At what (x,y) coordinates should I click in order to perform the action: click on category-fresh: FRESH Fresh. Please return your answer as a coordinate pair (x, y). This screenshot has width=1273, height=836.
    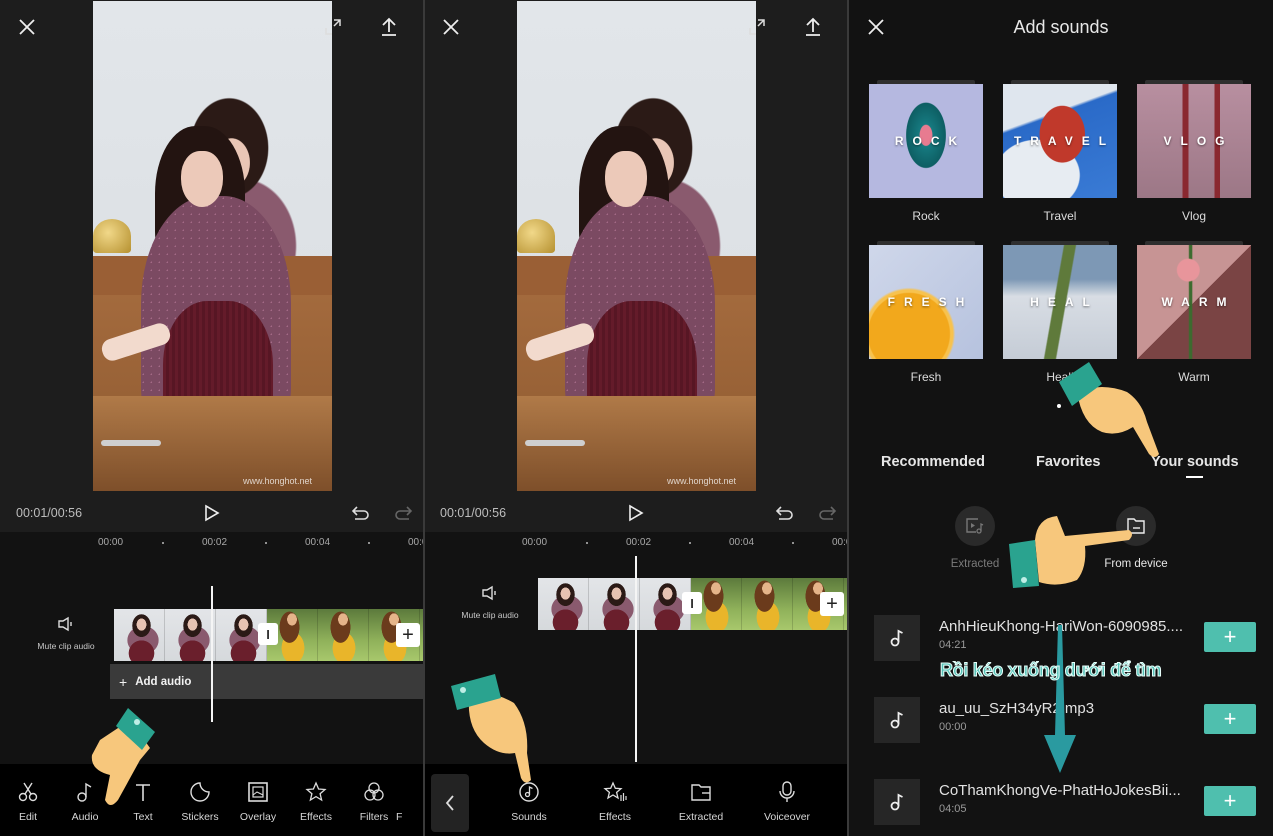
    Looking at the image, I should click on (926, 312).